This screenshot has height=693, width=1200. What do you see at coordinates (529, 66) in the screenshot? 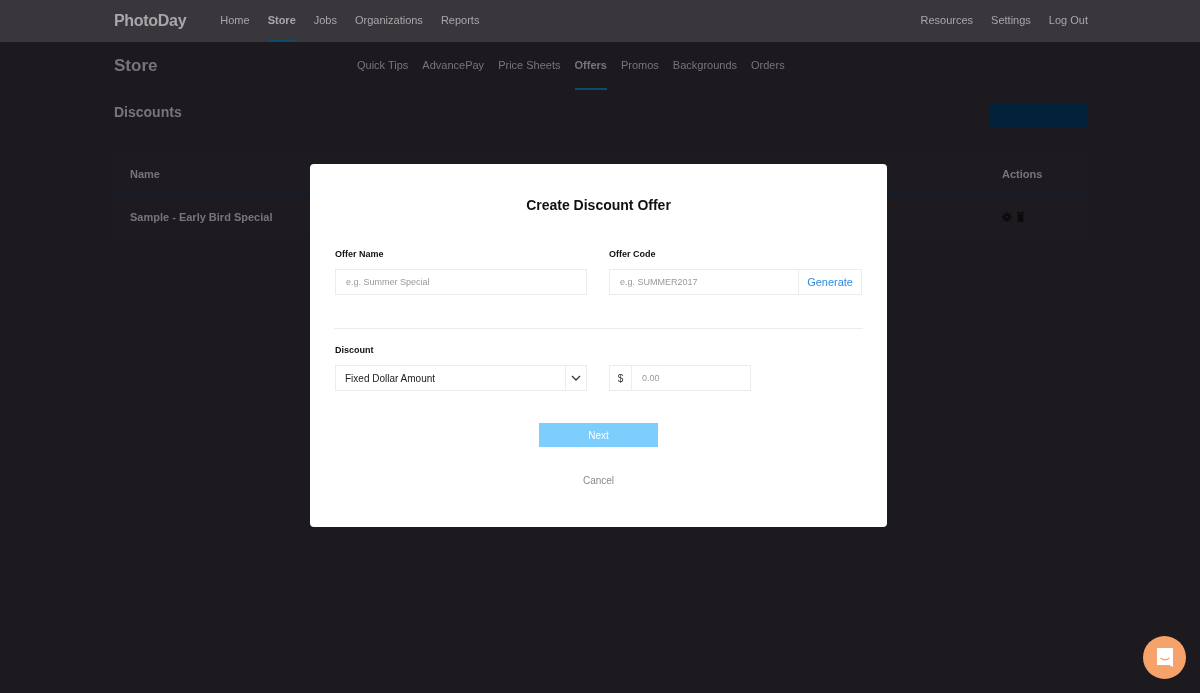
I see `tab: Price Sheets` at bounding box center [529, 66].